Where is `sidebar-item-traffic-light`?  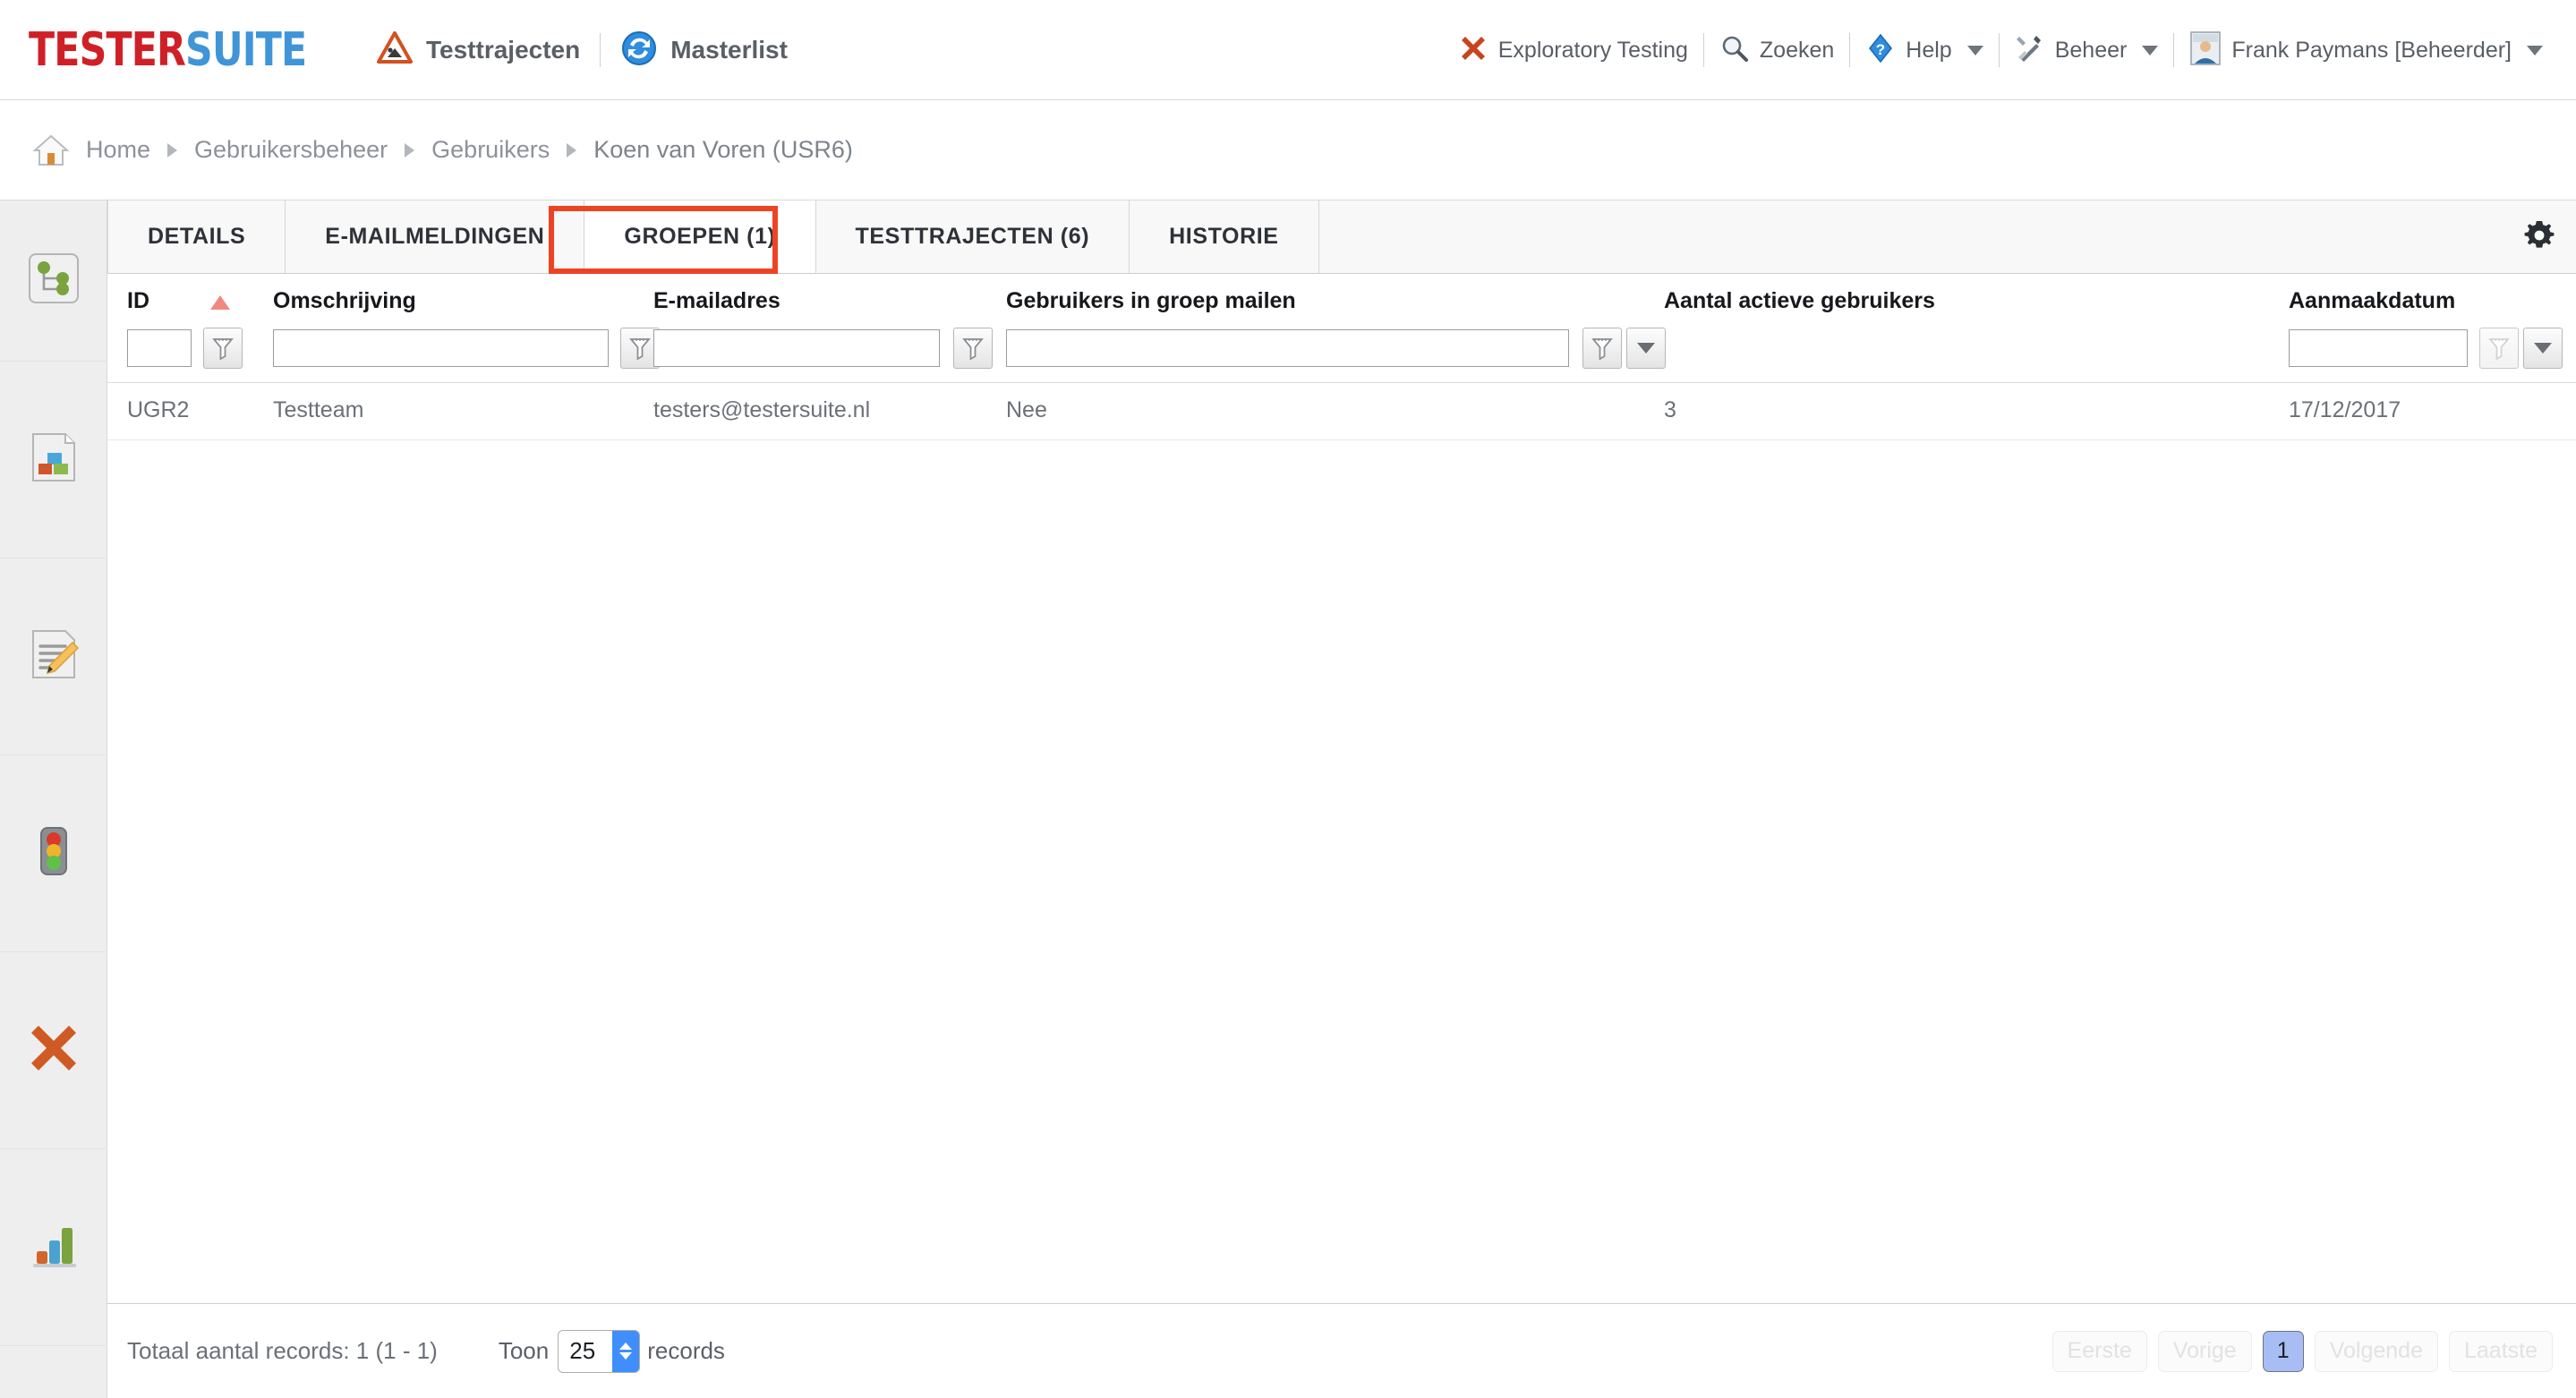
sidebar-item-traffic-light is located at coordinates (53, 854).